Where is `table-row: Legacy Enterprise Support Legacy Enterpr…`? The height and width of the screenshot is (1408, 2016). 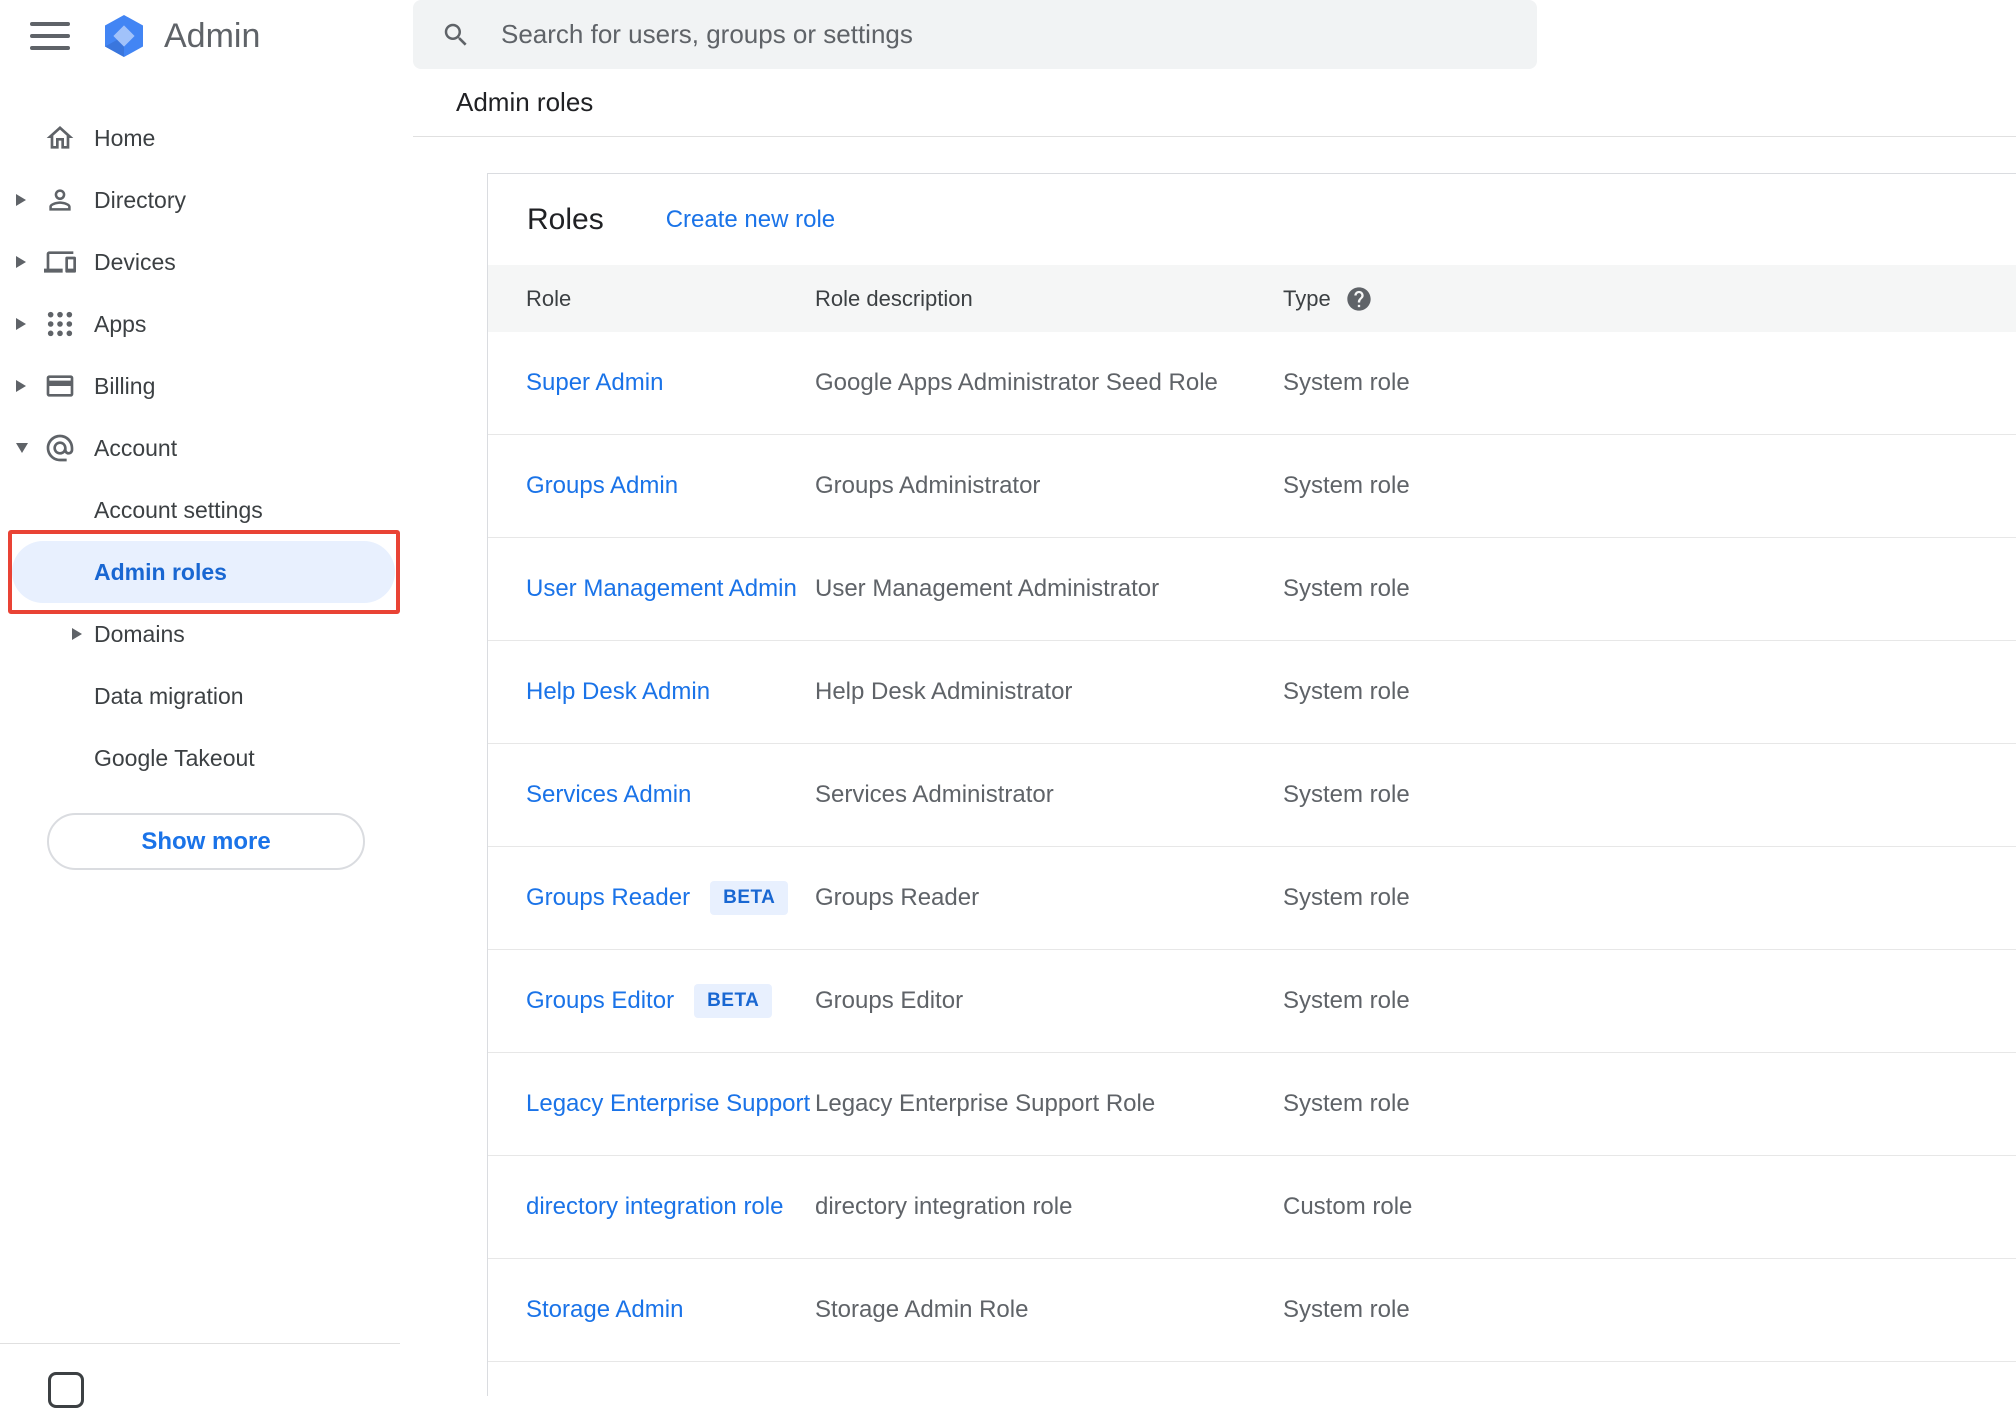
table-row: Legacy Enterprise Support Legacy Enterpr… is located at coordinates (1252, 1104).